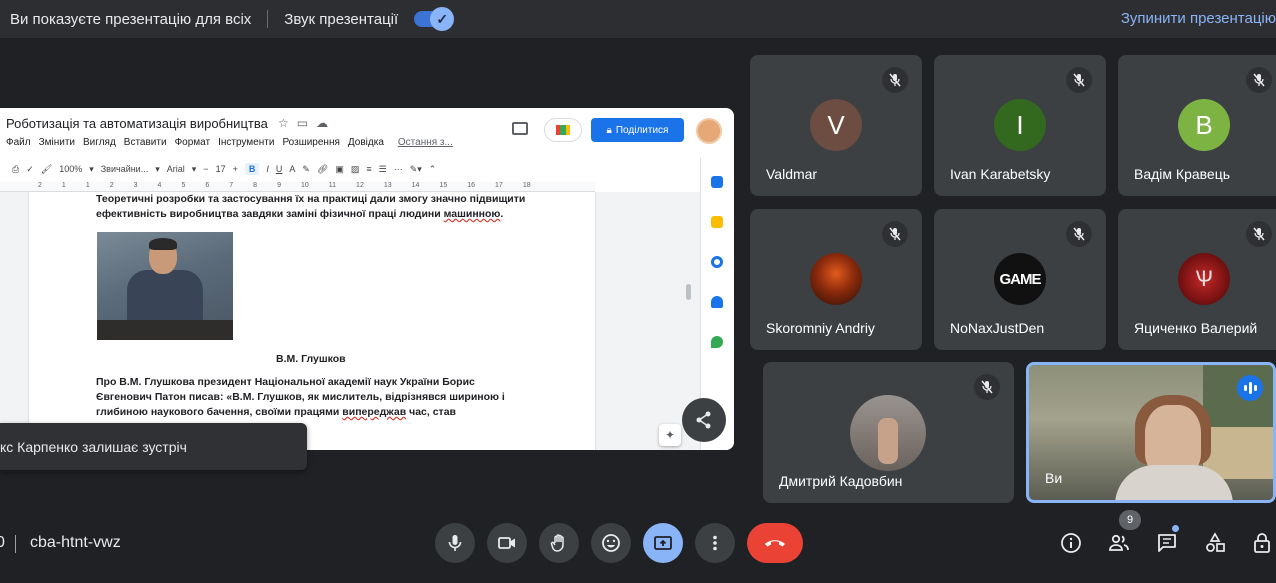  I want to click on ruler-mark: 16, so click(471, 185).